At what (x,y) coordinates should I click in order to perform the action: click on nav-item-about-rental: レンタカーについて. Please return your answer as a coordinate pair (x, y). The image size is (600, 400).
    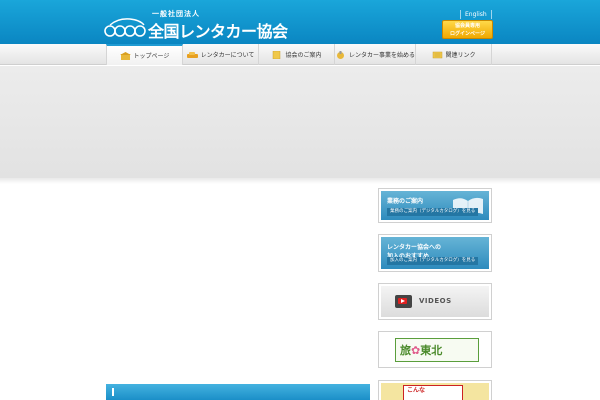
    Looking at the image, I should click on (221, 54).